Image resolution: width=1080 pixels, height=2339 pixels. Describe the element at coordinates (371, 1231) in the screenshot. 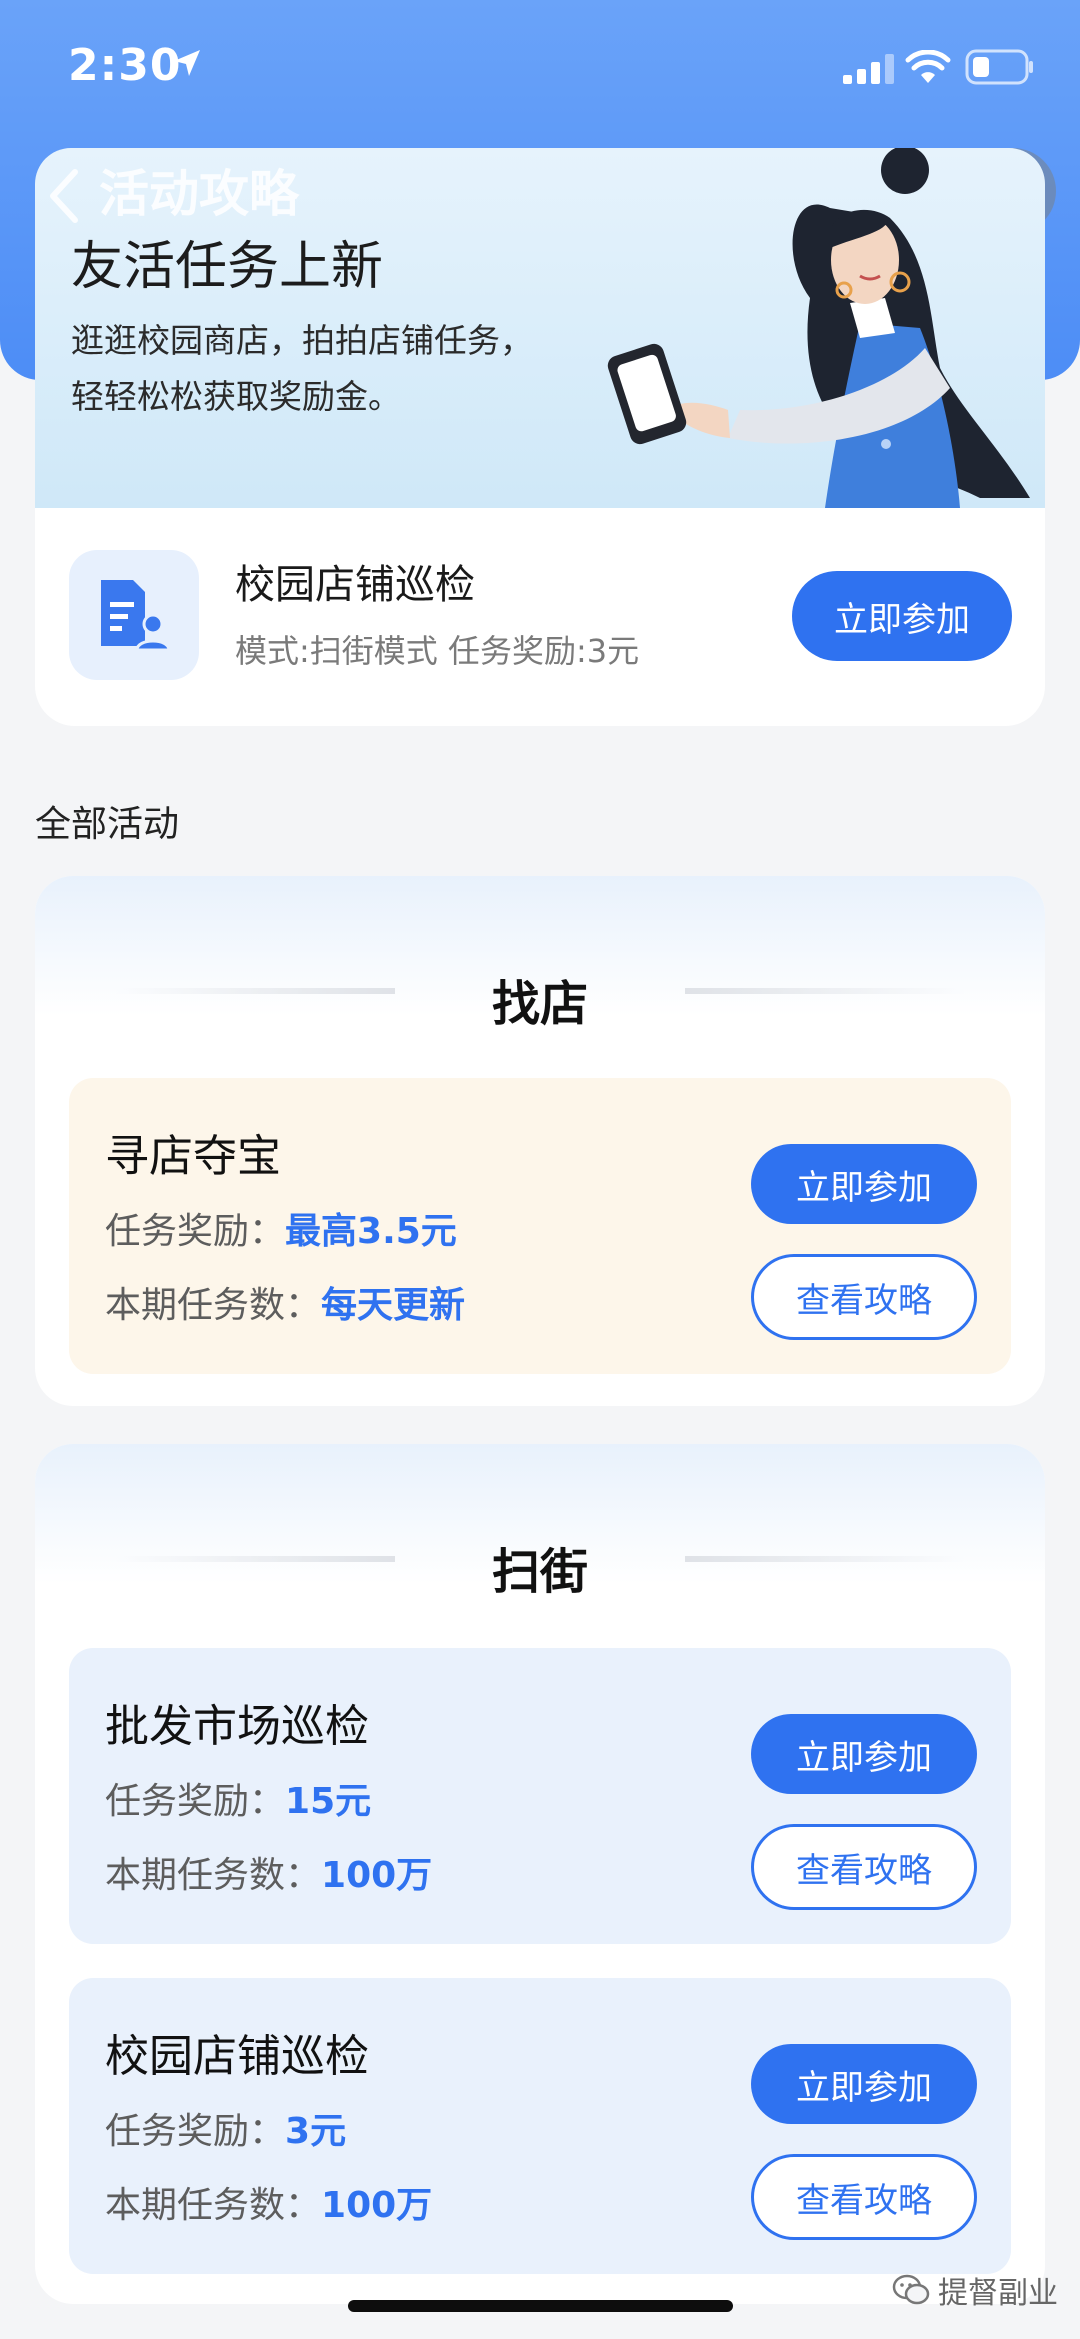

I see `task-reward-value: 最高3.5元` at that location.